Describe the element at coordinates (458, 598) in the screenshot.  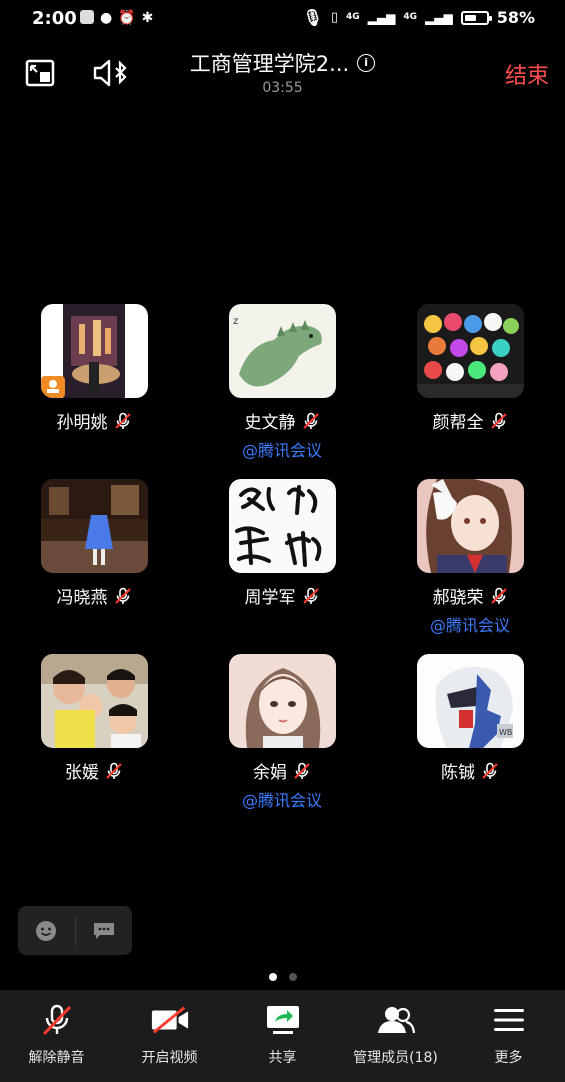
I see `participant-name: 郝骁荣` at that location.